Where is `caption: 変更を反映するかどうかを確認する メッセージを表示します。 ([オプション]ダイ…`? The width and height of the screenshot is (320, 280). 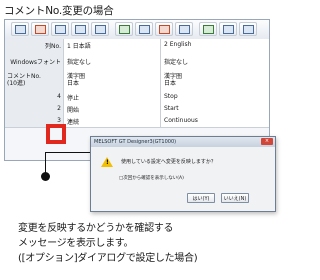 caption: 変更を反映するかどうかを確認する メッセージを表示します。 ([オプション]ダイ… is located at coordinates (108, 243).